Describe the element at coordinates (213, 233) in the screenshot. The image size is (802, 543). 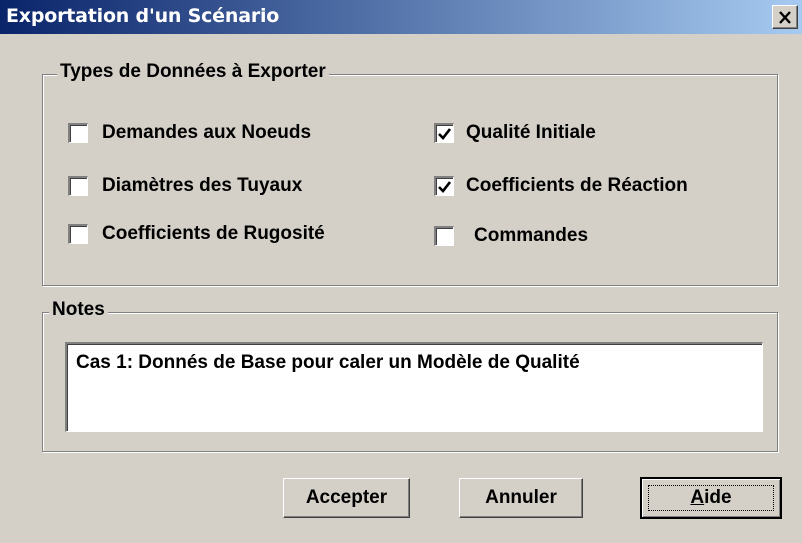
I see `roughness-label: Coefficients de Rugosité` at that location.